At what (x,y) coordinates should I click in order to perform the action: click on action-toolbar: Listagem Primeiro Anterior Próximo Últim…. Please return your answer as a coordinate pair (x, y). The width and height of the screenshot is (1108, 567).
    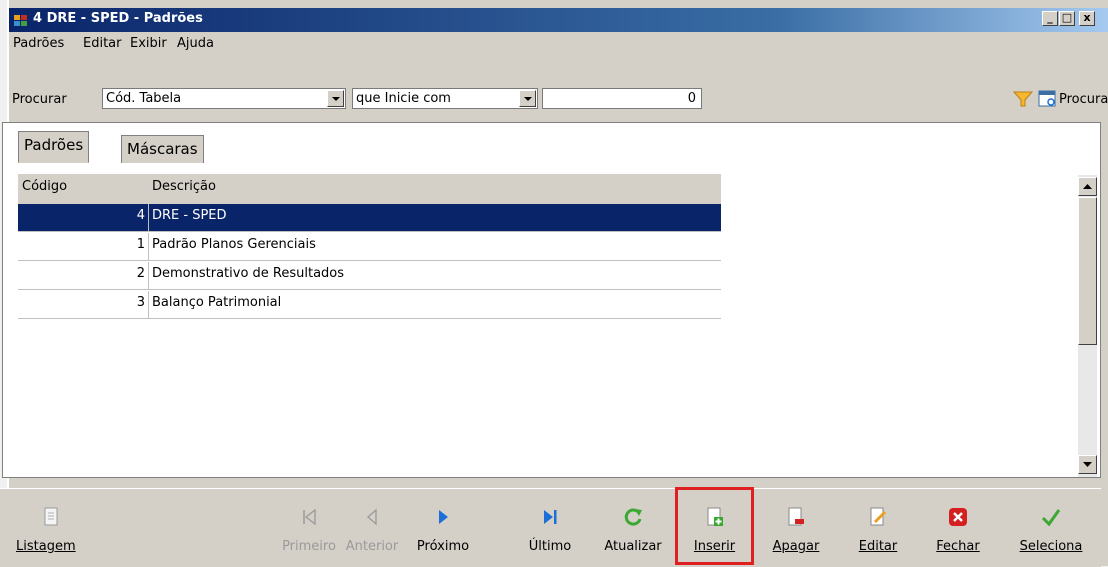
    Looking at the image, I should click on (550, 527).